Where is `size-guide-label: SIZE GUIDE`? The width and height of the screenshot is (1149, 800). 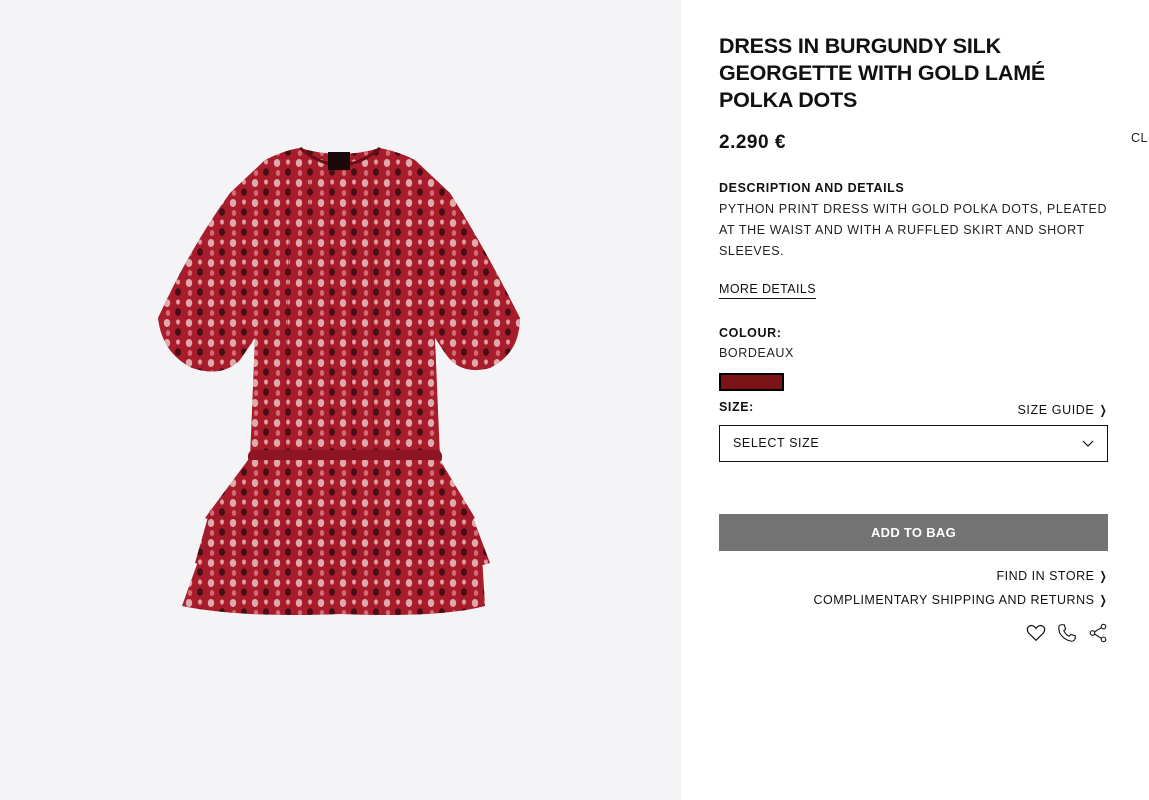 size-guide-label: SIZE GUIDE is located at coordinates (1056, 410).